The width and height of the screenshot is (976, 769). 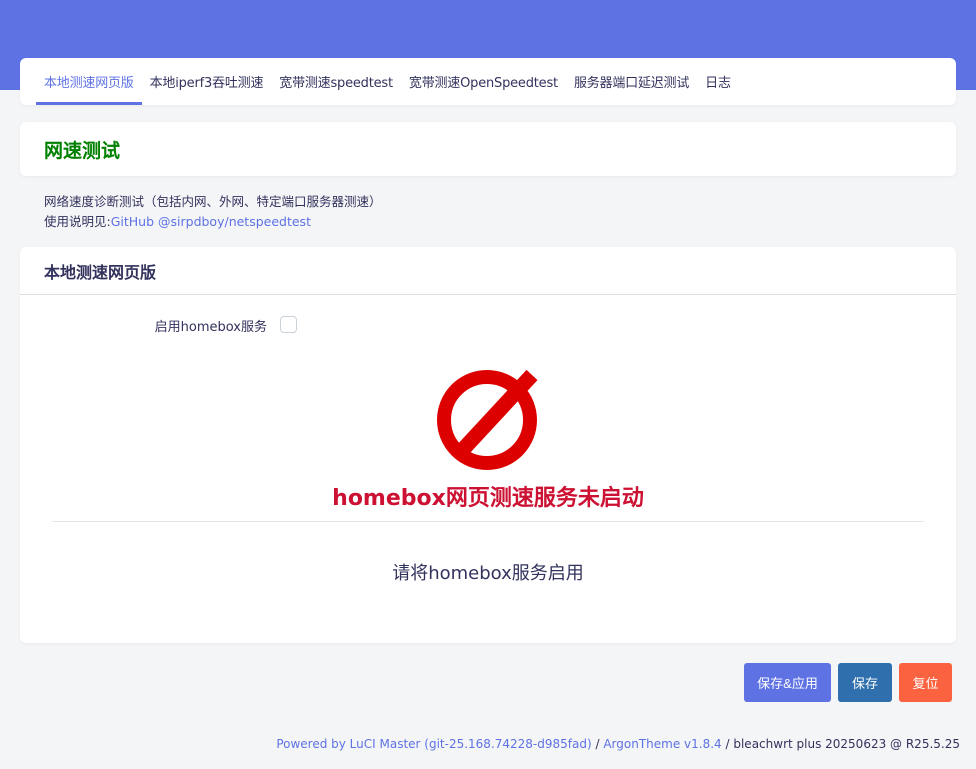 What do you see at coordinates (213, 201) in the screenshot?
I see `description-text: 网络速度诊断测试（包括内网、外网、特定端口服务器测速）` at bounding box center [213, 201].